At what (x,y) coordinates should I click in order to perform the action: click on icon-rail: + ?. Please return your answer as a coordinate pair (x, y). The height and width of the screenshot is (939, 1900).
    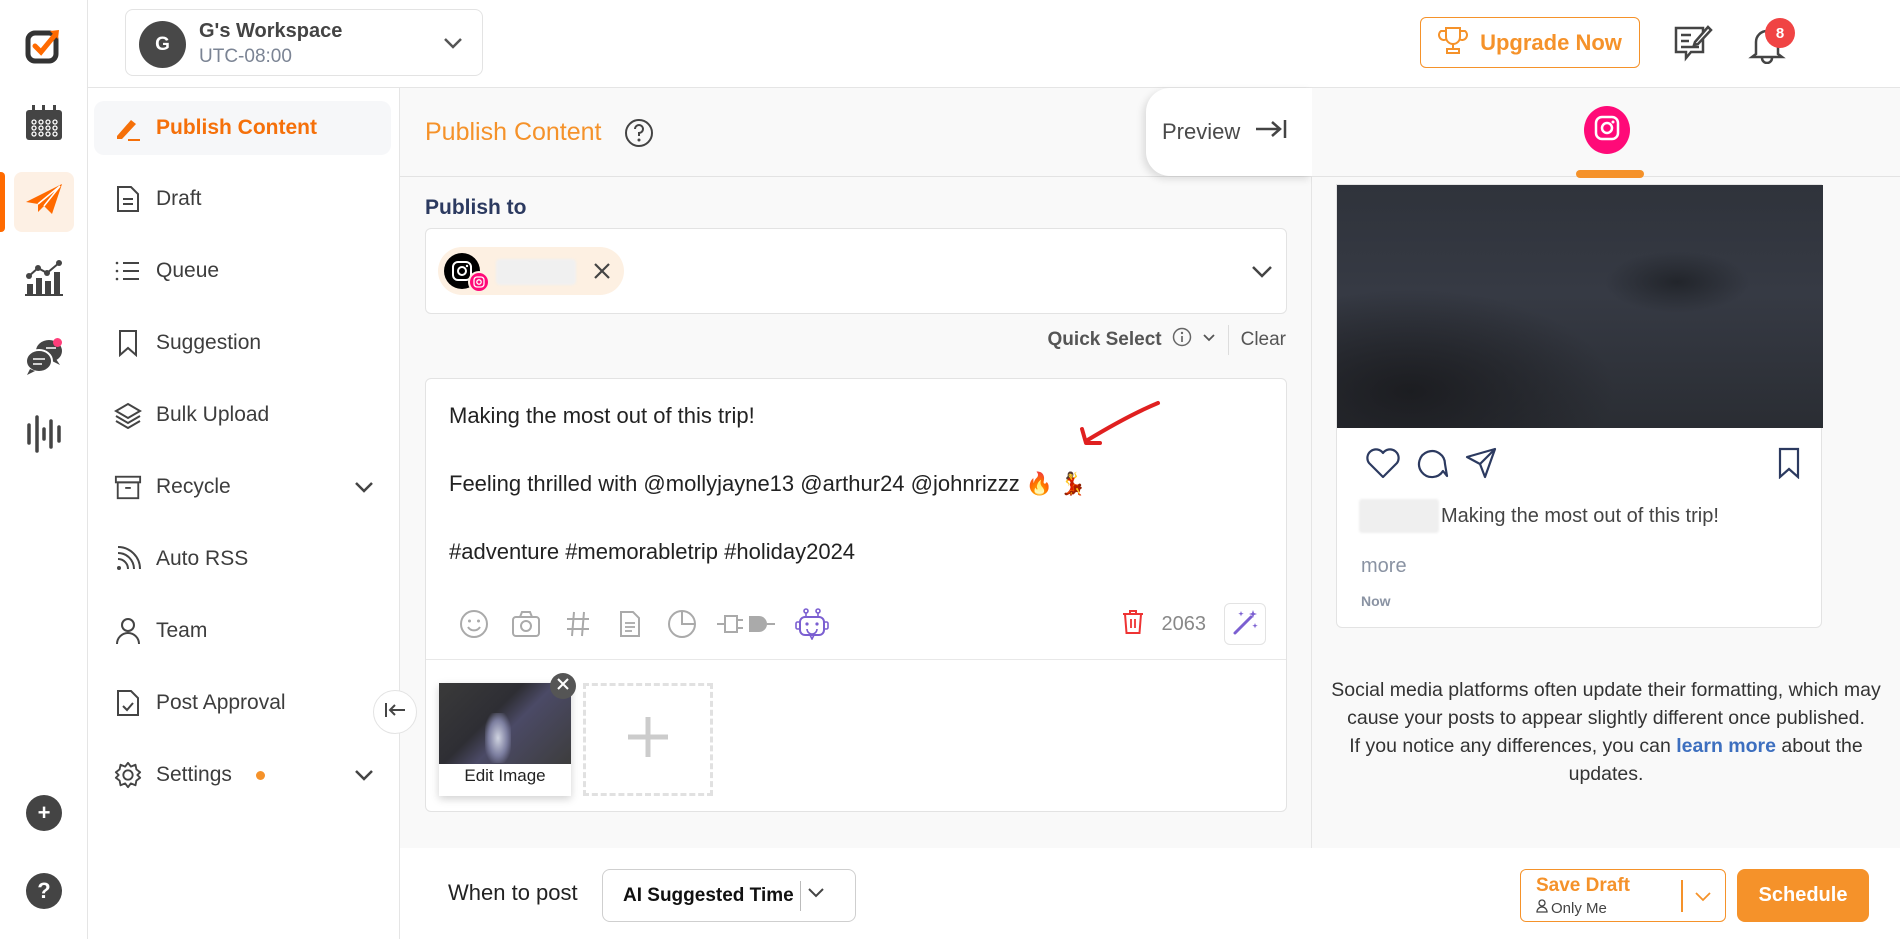
    Looking at the image, I should click on (44, 469).